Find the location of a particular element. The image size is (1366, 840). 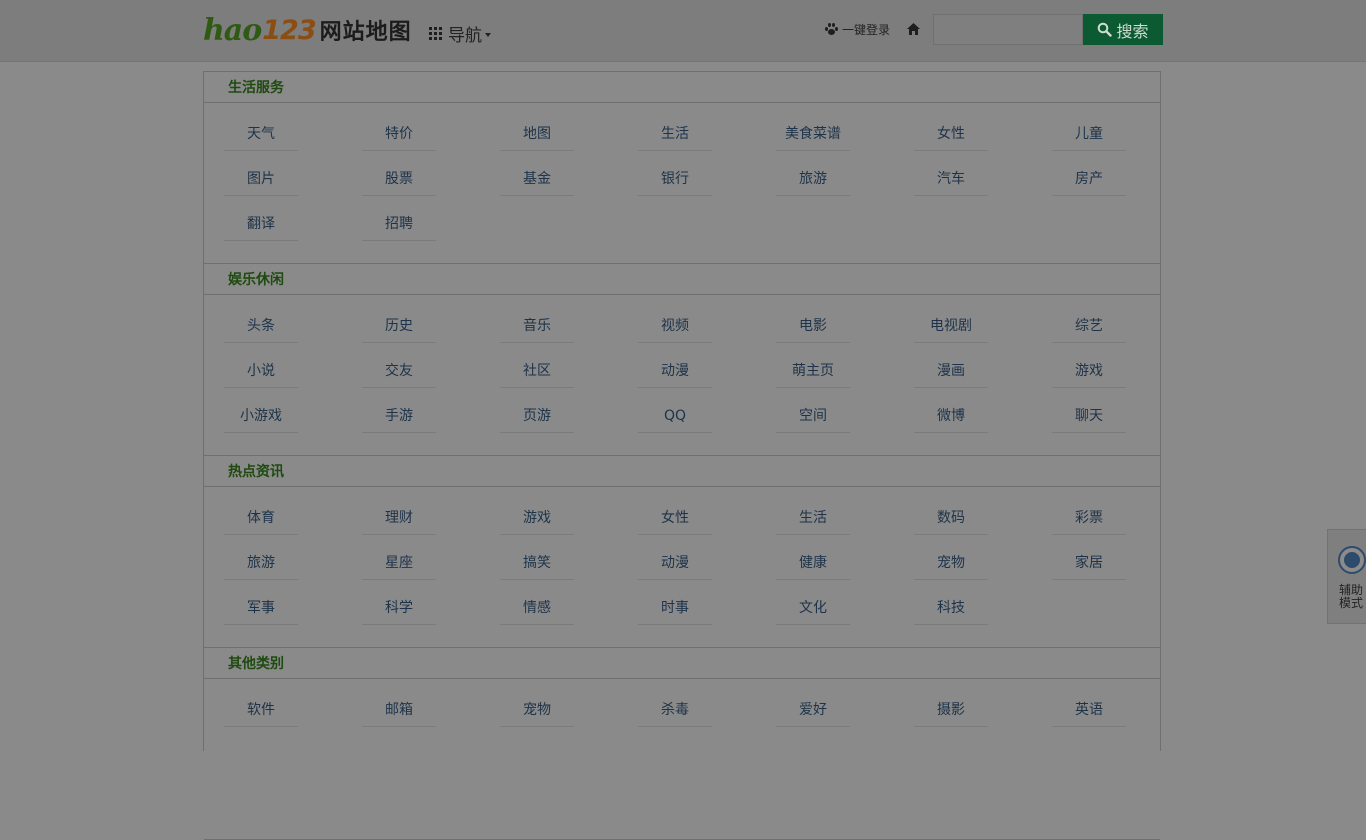

category-link: 手游 is located at coordinates (399, 416).